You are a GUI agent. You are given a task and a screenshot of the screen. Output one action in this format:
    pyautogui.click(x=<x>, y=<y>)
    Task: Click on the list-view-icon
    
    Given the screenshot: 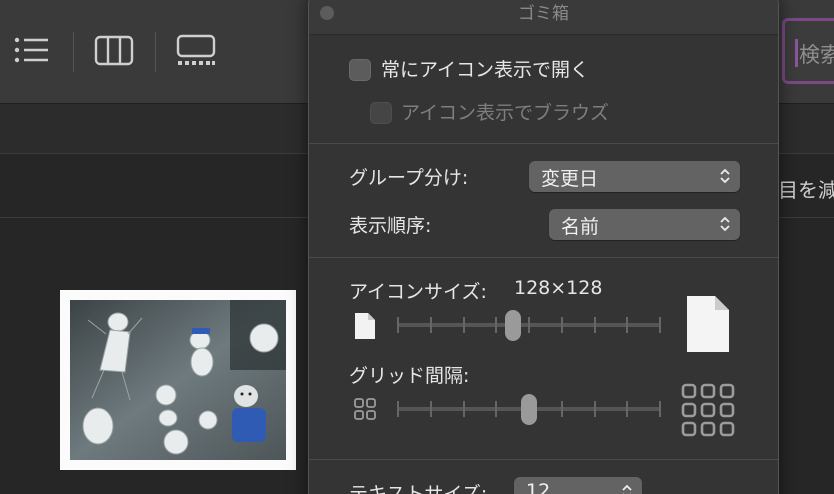 What is the action you would take?
    pyautogui.click(x=32, y=51)
    